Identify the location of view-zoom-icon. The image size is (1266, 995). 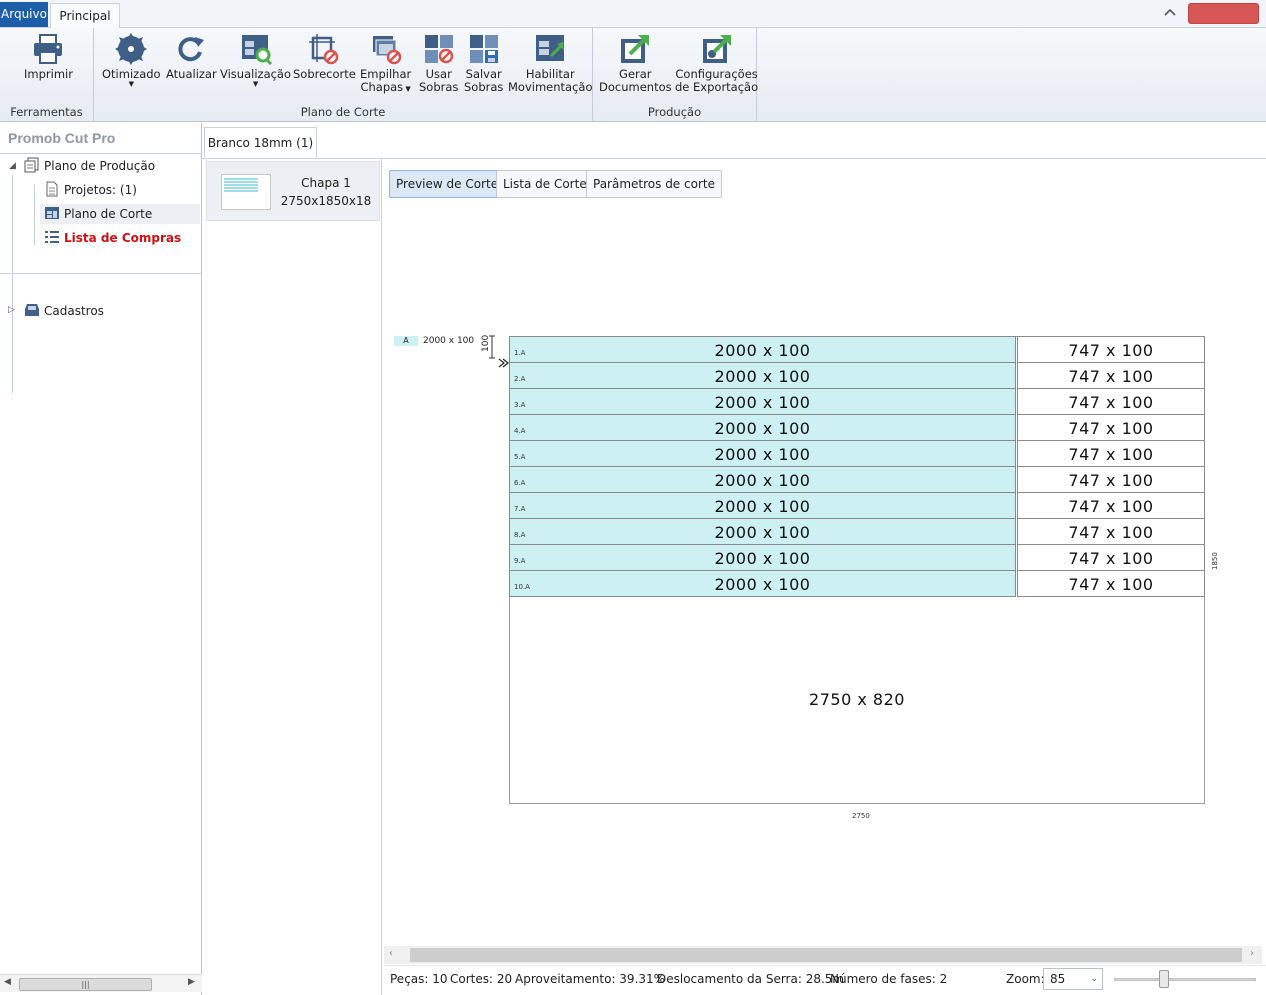
(256, 49).